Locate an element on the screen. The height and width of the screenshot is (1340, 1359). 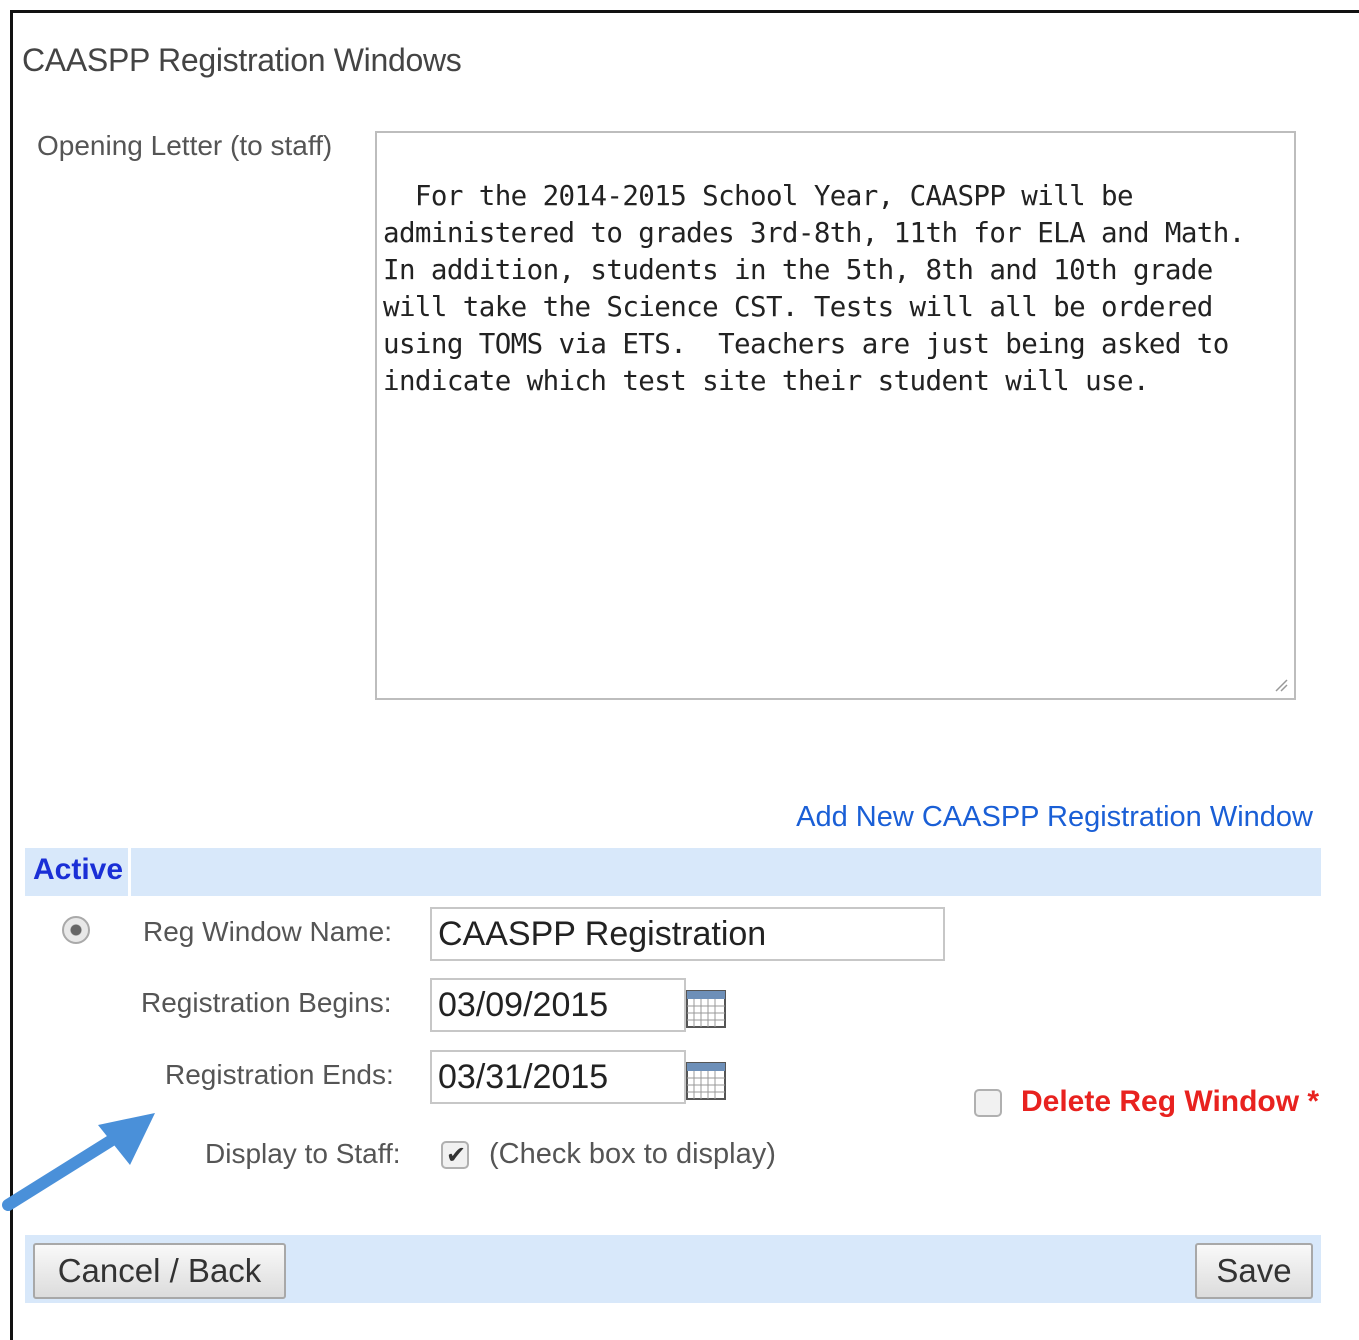
reg-window-name-label: Reg Window Name: is located at coordinates (267, 931).